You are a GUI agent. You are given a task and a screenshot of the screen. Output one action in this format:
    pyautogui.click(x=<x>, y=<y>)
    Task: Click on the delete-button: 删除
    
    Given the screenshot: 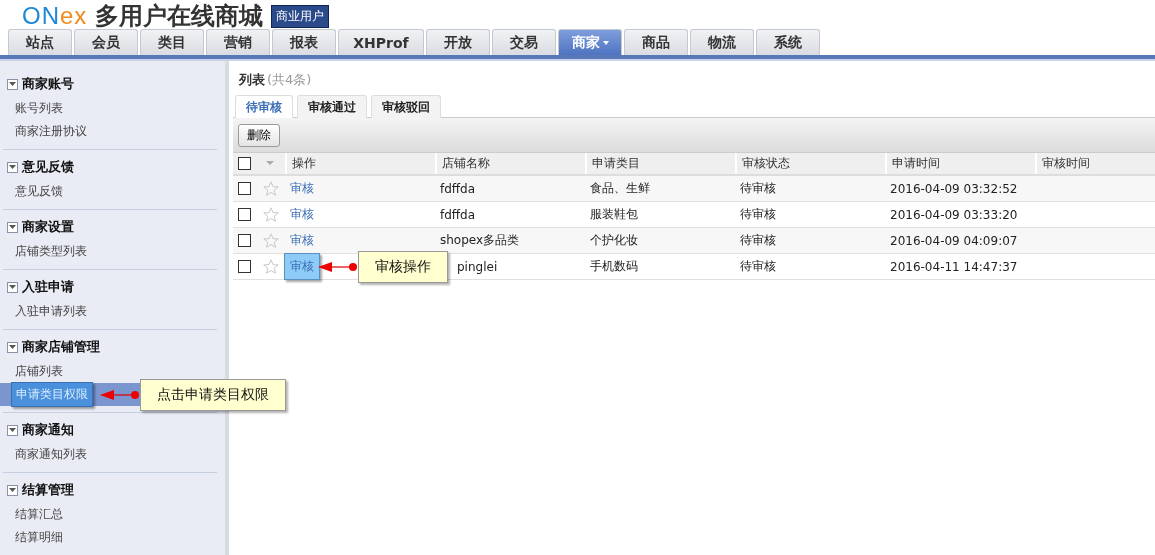 What is the action you would take?
    pyautogui.click(x=259, y=135)
    